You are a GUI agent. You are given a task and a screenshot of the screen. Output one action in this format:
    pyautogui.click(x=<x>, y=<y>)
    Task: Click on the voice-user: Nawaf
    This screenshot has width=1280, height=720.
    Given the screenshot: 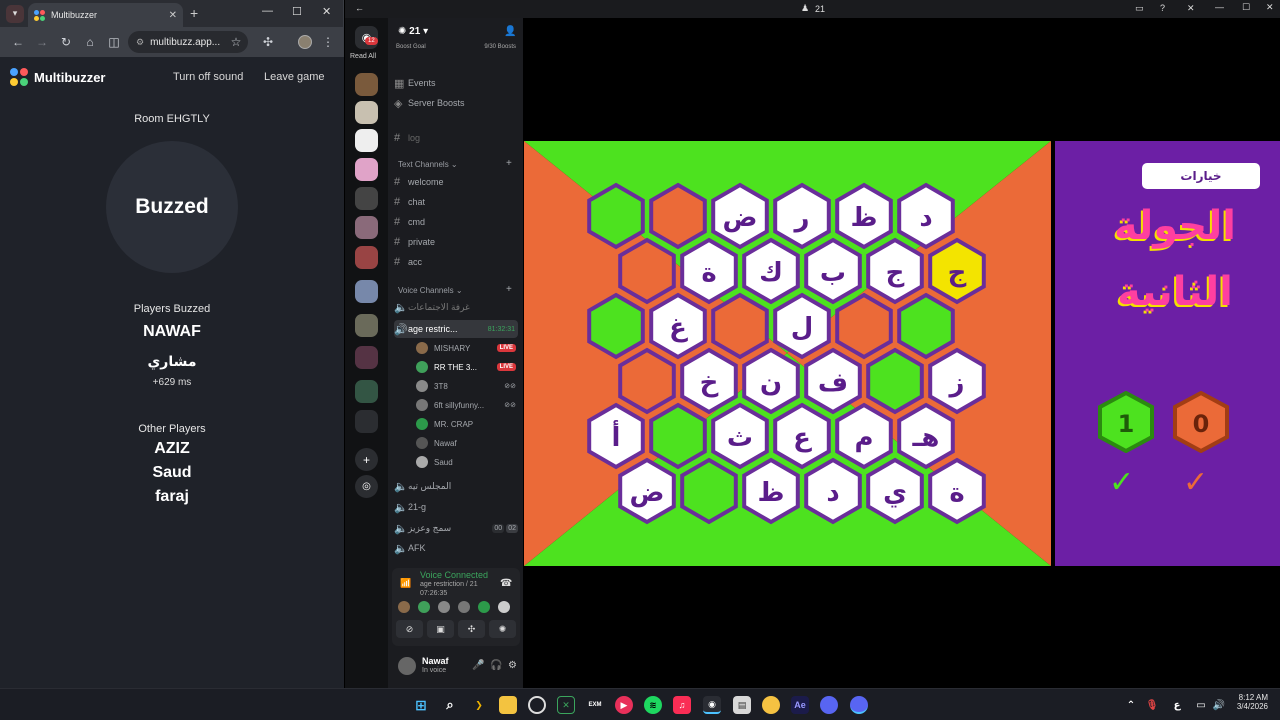 What is the action you would take?
    pyautogui.click(x=466, y=443)
    